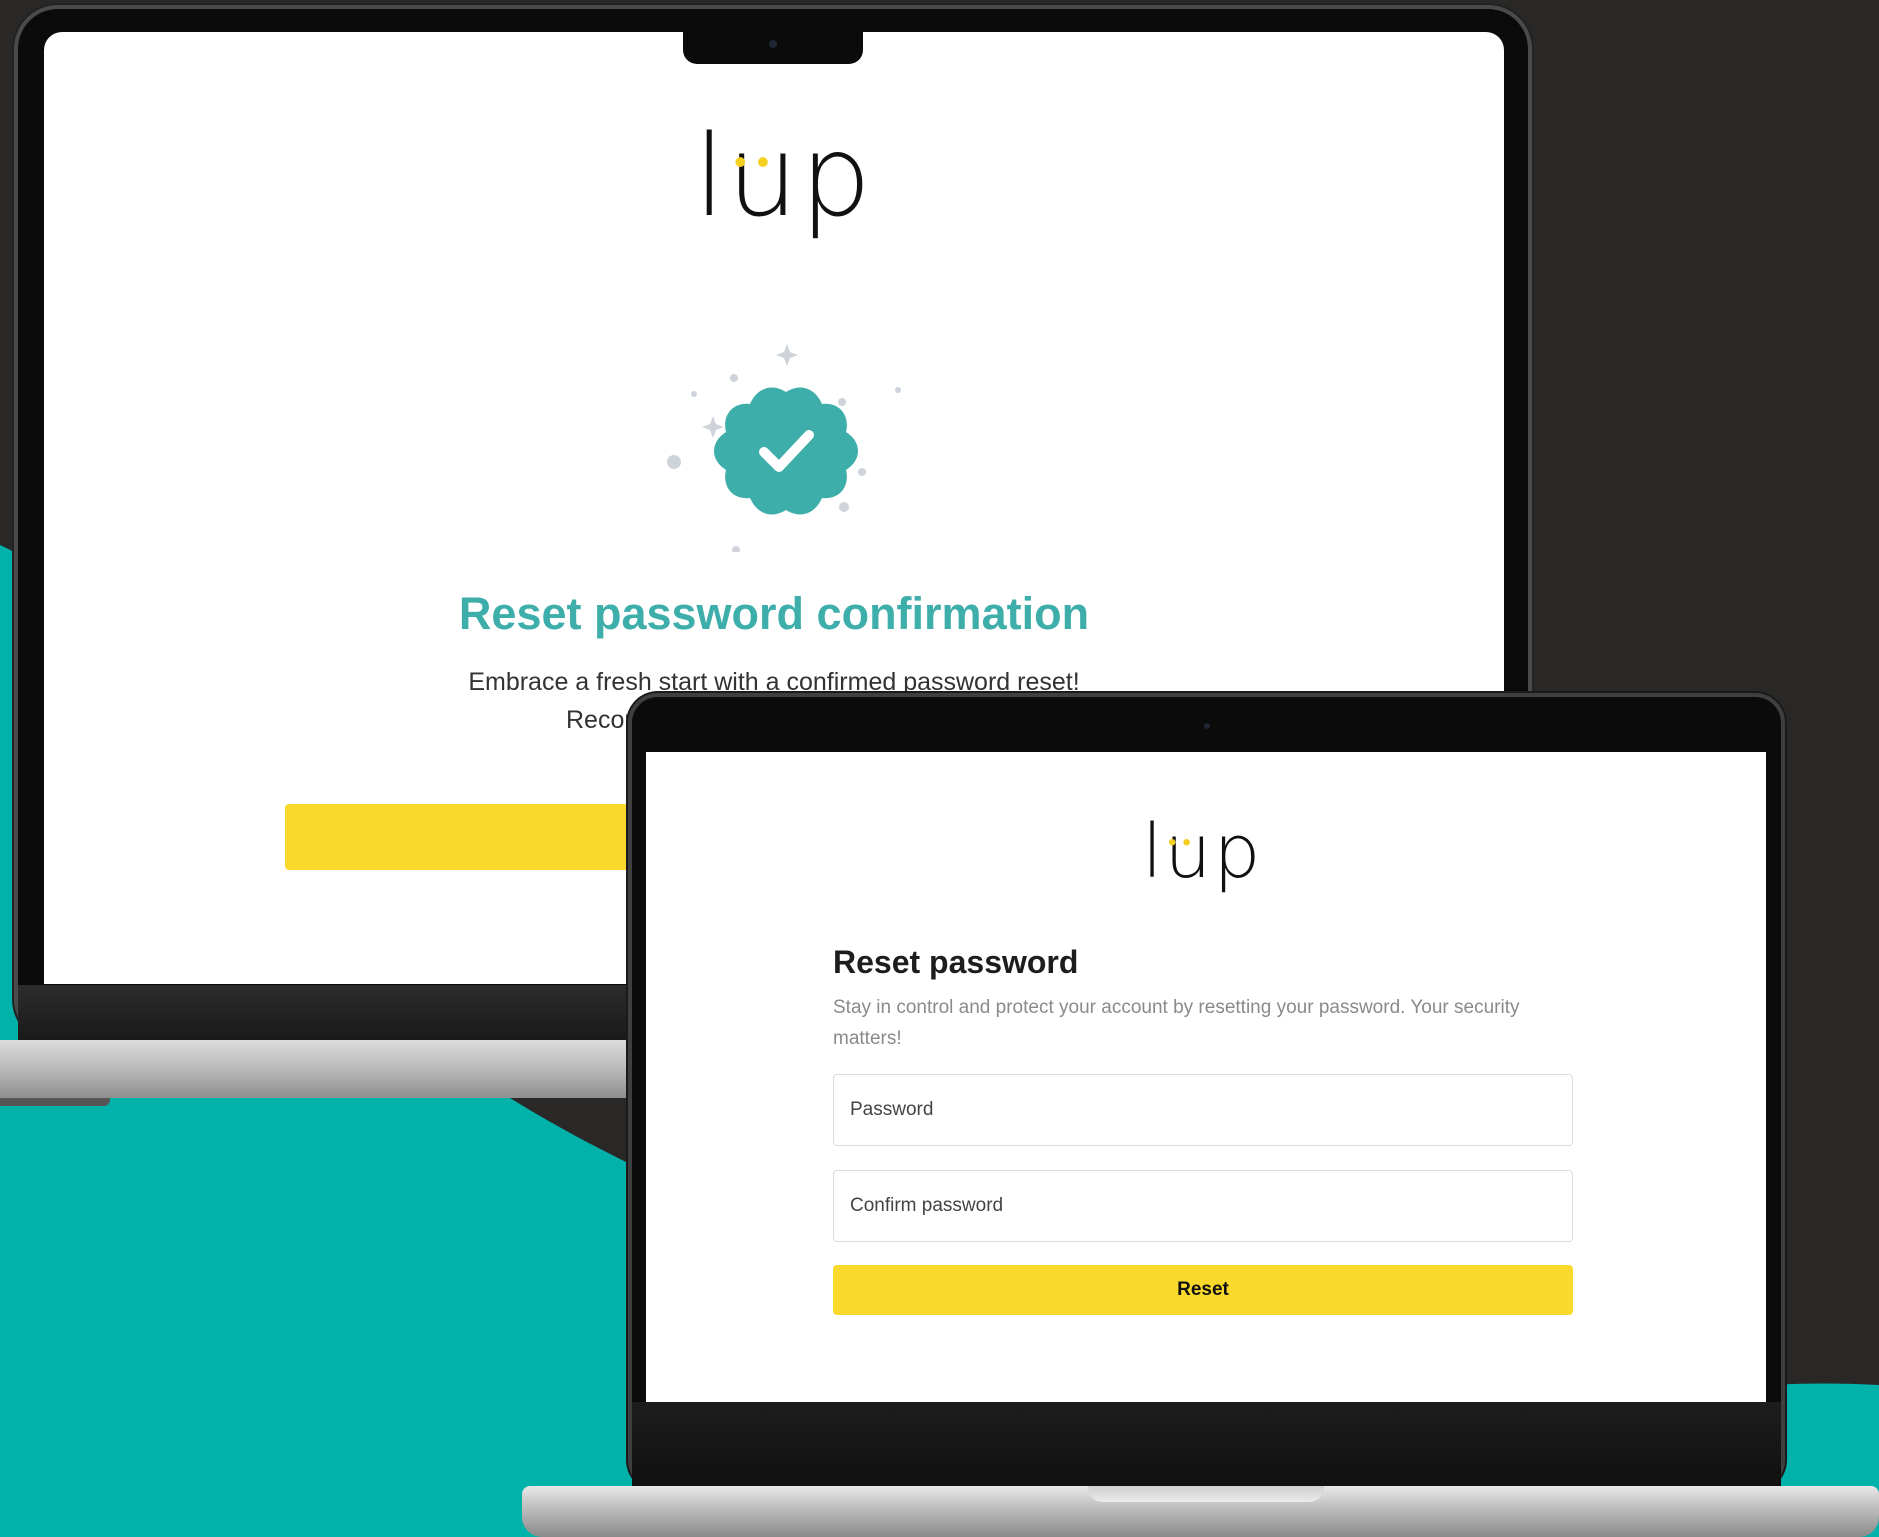  Describe the element at coordinates (1203, 1110) in the screenshot. I see `password-input` at that location.